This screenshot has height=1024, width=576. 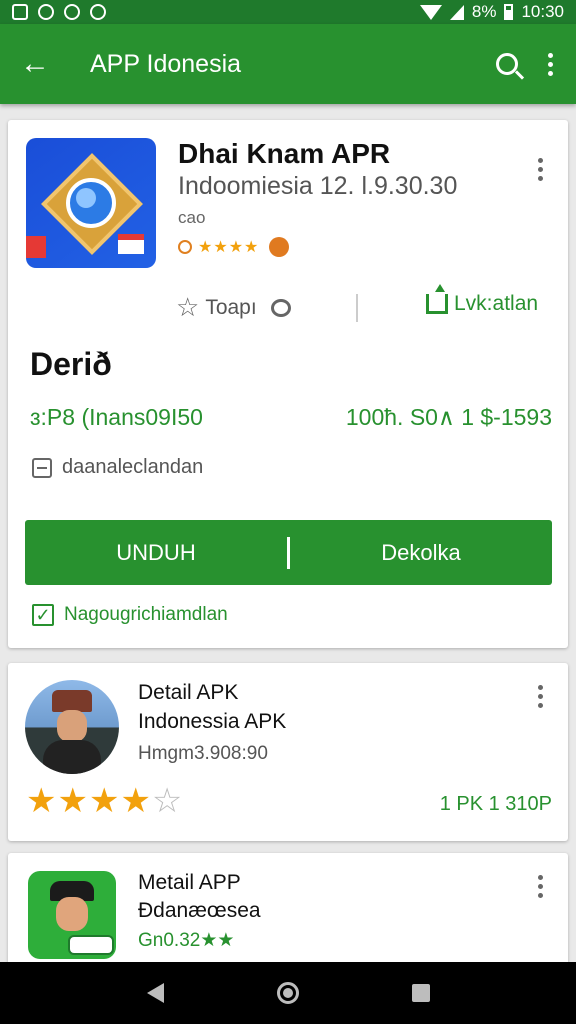 What do you see at coordinates (192, 217) in the screenshot?
I see `app-developer: cao` at bounding box center [192, 217].